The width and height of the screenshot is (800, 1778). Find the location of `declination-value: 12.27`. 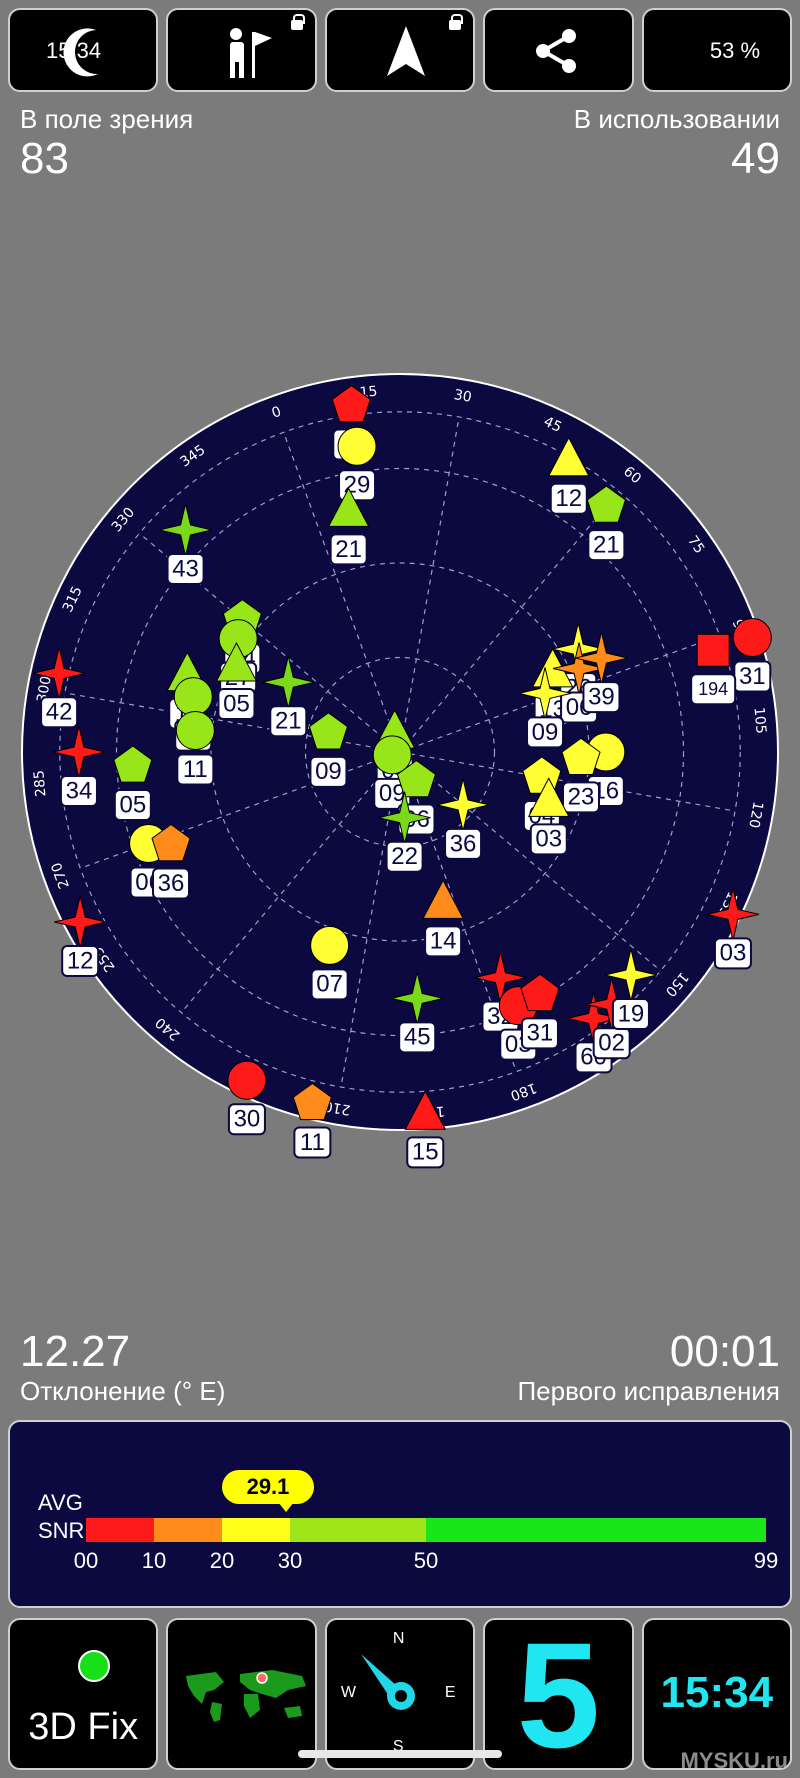

declination-value: 12.27 is located at coordinates (75, 1351).